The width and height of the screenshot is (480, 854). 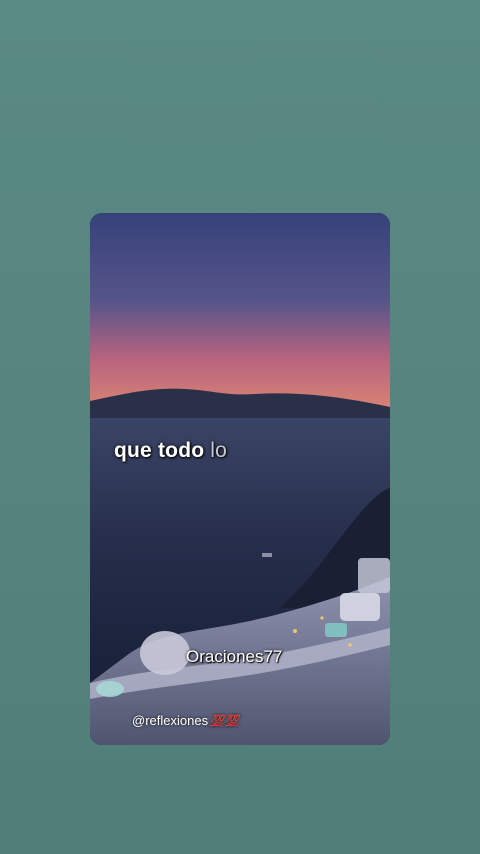 What do you see at coordinates (219, 450) in the screenshot?
I see `caption-upcoming-word: lo` at bounding box center [219, 450].